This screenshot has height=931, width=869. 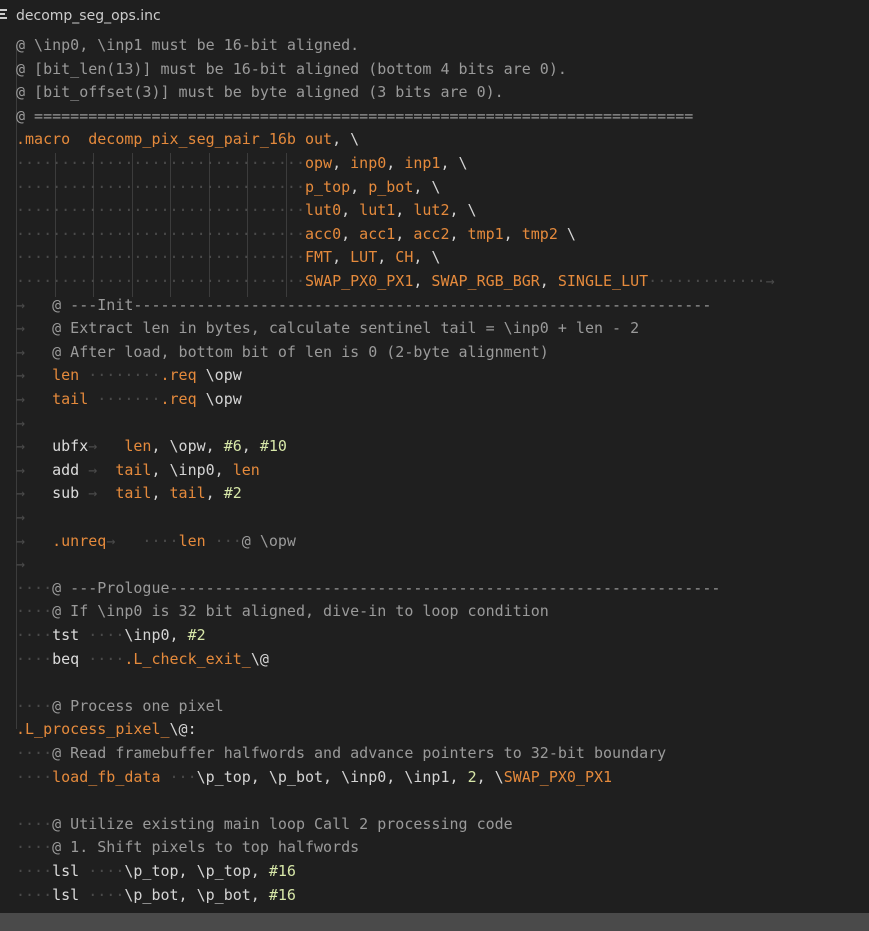 I want to click on code-token: p_top, so click(x=327, y=186).